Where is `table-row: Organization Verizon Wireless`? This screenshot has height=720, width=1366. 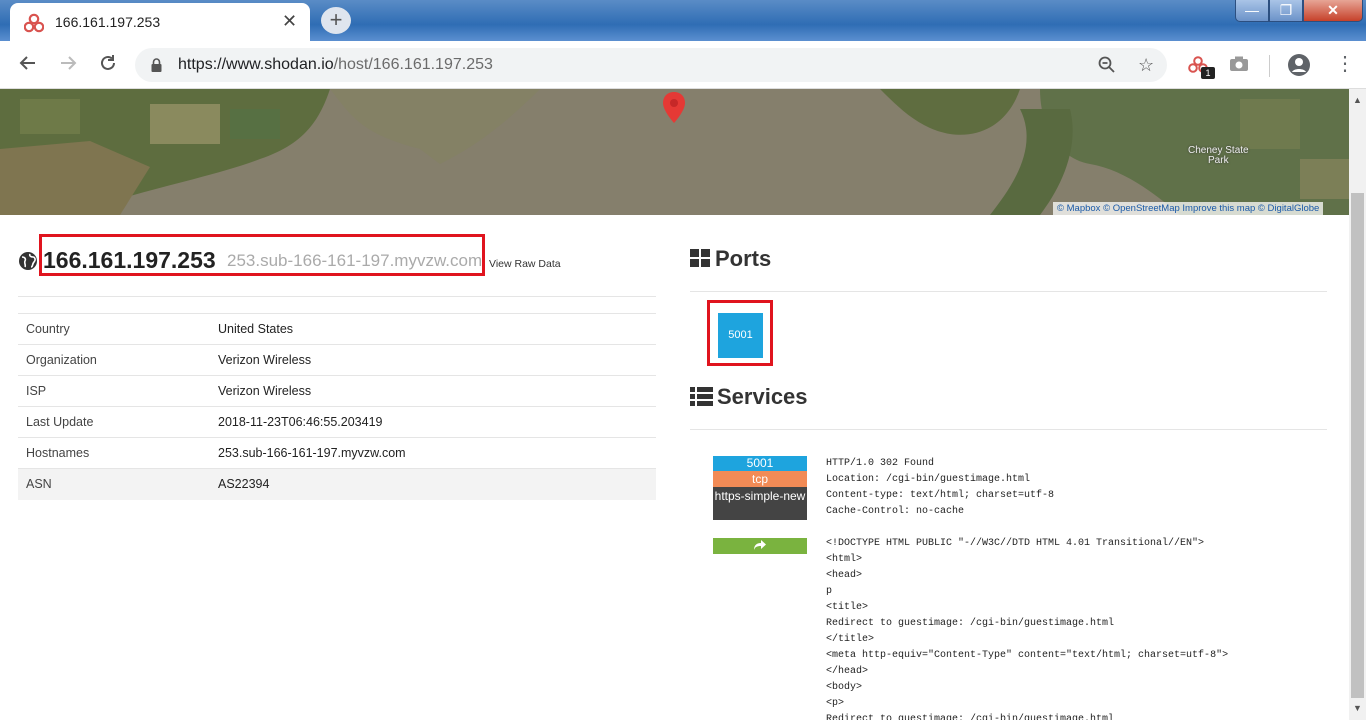 table-row: Organization Verizon Wireless is located at coordinates (337, 360).